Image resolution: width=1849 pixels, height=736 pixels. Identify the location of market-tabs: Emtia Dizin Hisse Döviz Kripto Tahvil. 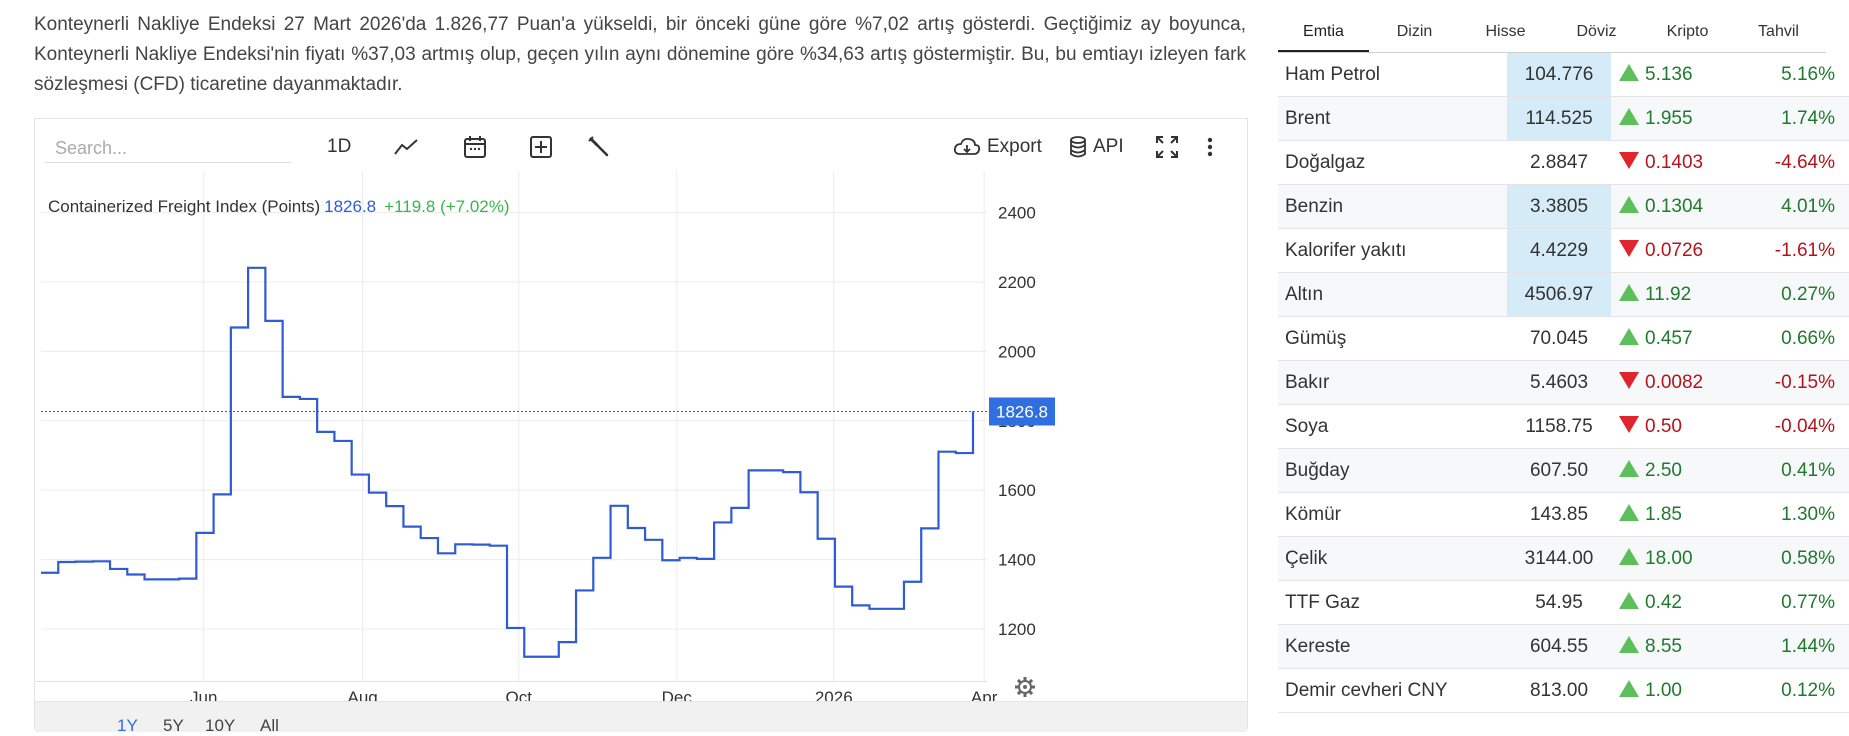
(1552, 32).